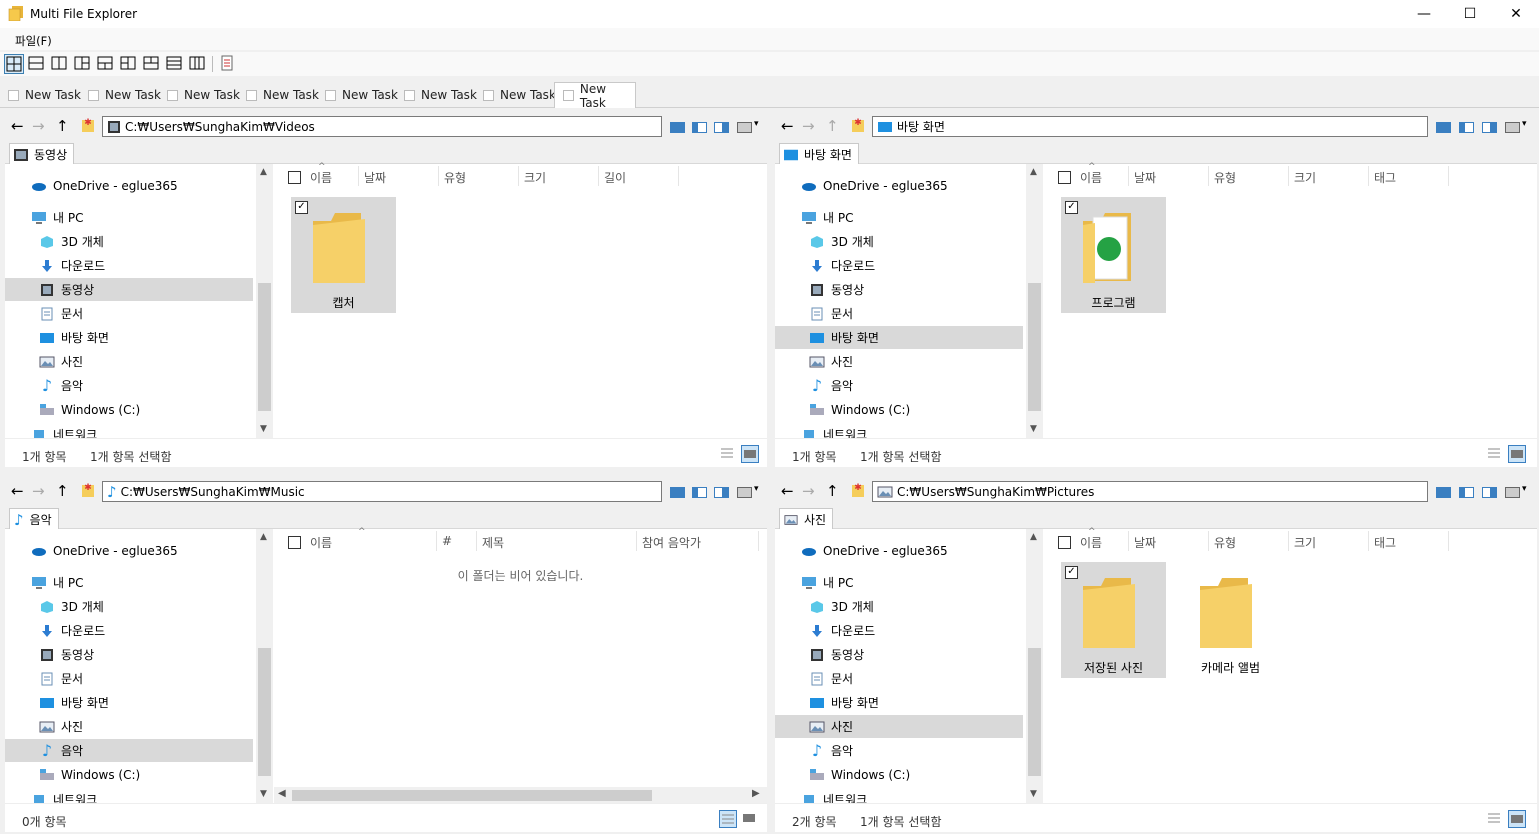  I want to click on layout-quad-button, so click(14, 64).